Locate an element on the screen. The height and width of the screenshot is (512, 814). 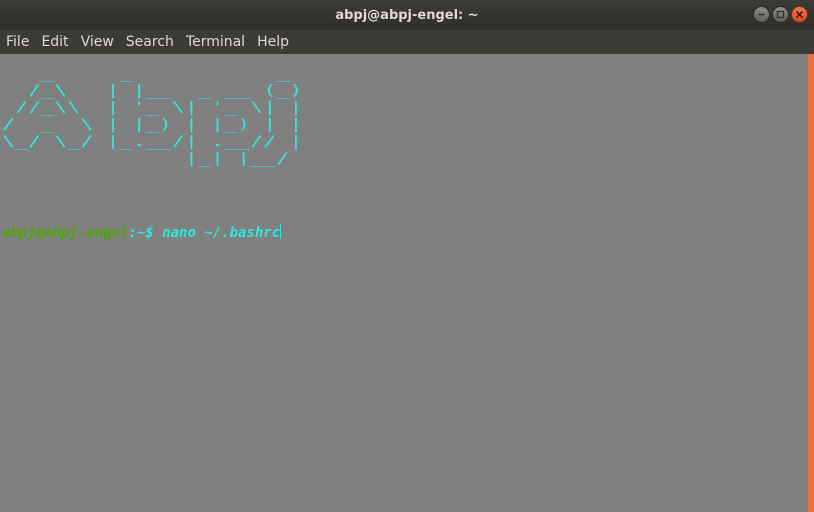
close-icon is located at coordinates (799, 14).